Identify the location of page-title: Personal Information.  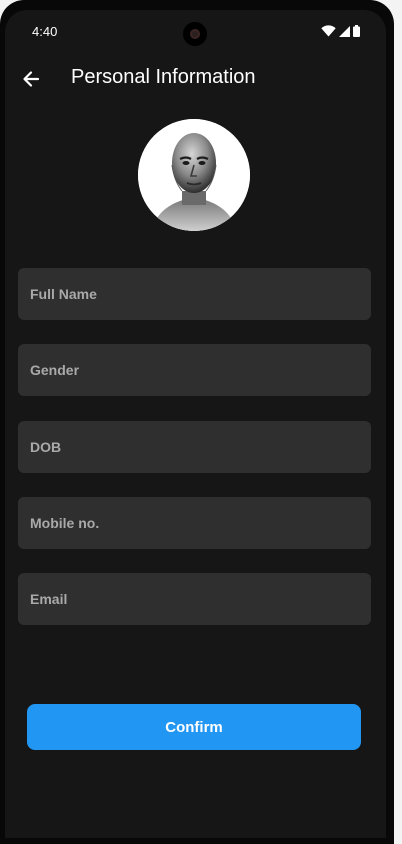
(163, 77).